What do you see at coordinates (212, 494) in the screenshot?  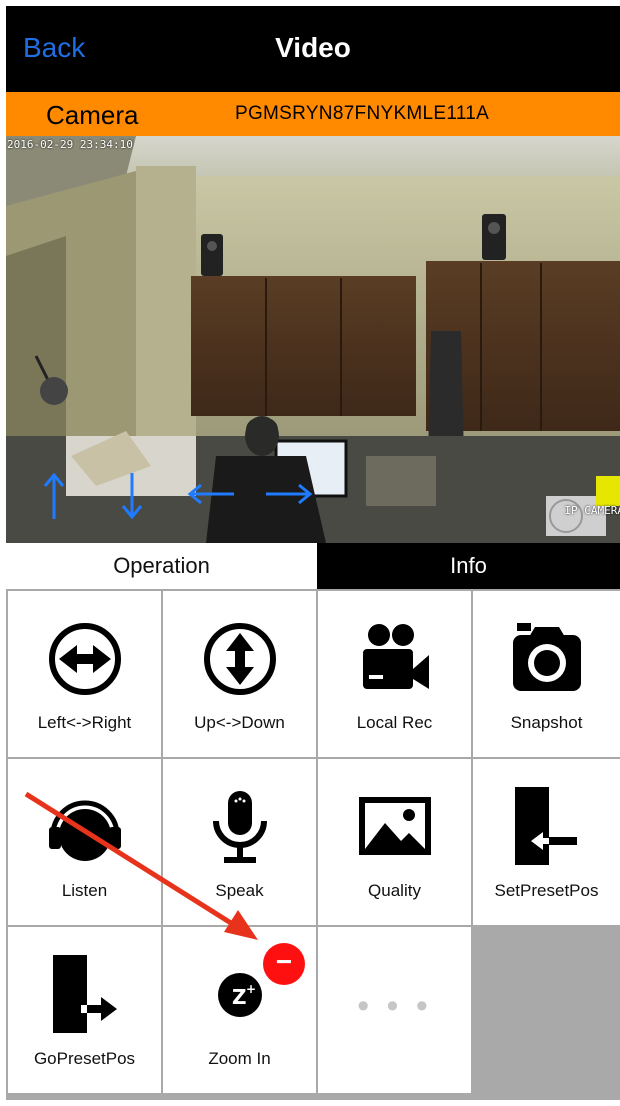 I see `pan-left-arrow-icon` at bounding box center [212, 494].